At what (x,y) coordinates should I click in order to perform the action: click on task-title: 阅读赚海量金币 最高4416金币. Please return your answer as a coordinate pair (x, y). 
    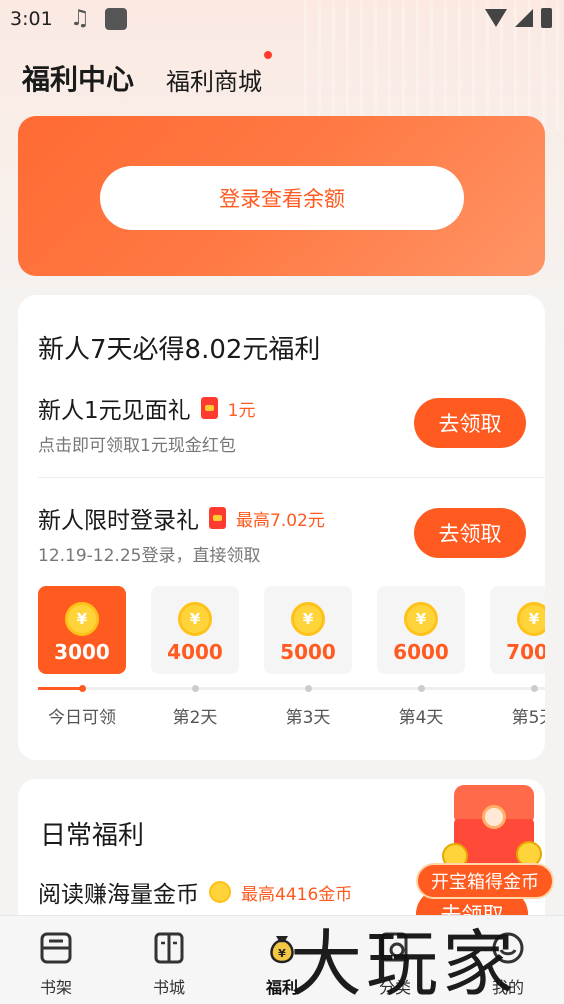
    Looking at the image, I should click on (195, 892).